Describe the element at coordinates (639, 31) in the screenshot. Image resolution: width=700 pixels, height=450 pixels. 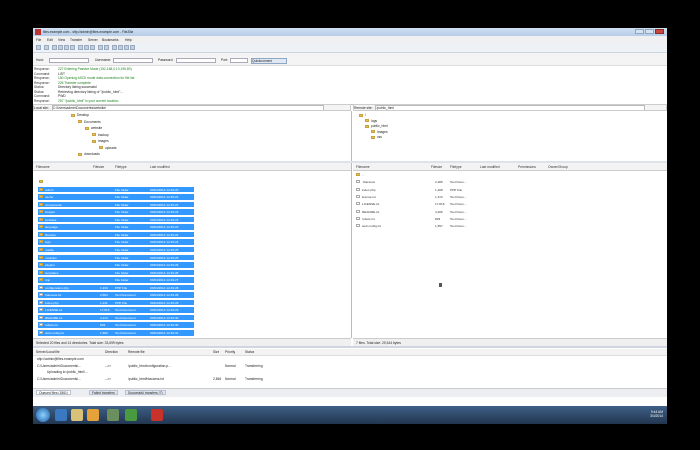
I see `minimize-button` at that location.